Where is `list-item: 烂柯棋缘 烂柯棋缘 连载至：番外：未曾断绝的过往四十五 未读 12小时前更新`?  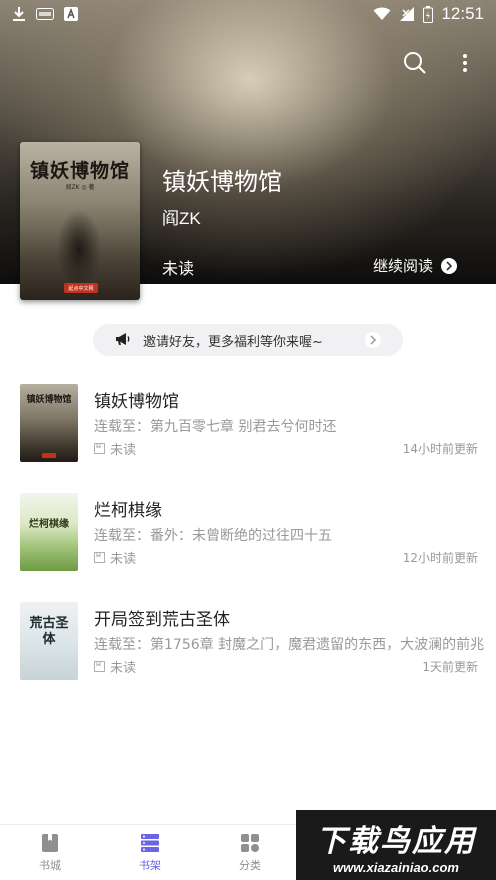 list-item: 烂柯棋缘 烂柯棋缘 连载至：番外：未曾断绝的过往四十五 未读 12小时前更新 is located at coordinates (248, 534).